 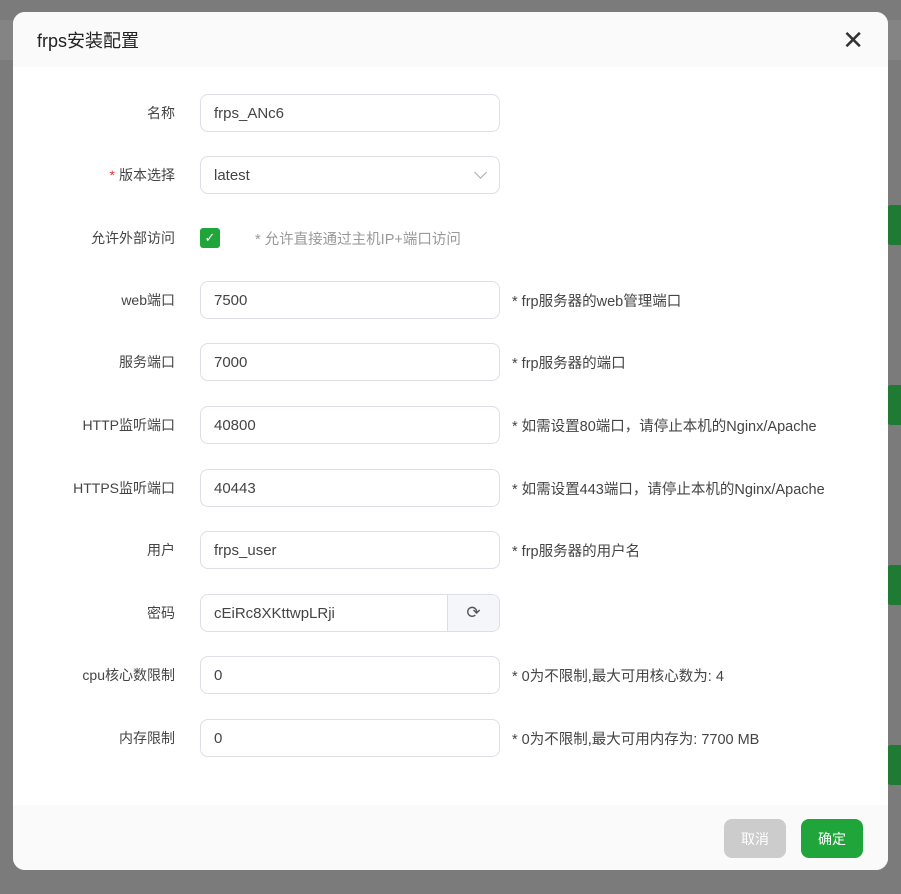 I want to click on field-label: HTTP监听端口, so click(x=128, y=425).